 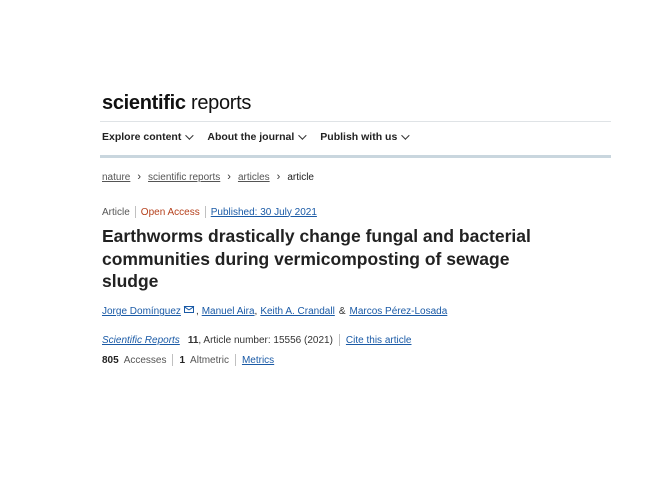 I want to click on nav-divider, so click(x=355, y=156).